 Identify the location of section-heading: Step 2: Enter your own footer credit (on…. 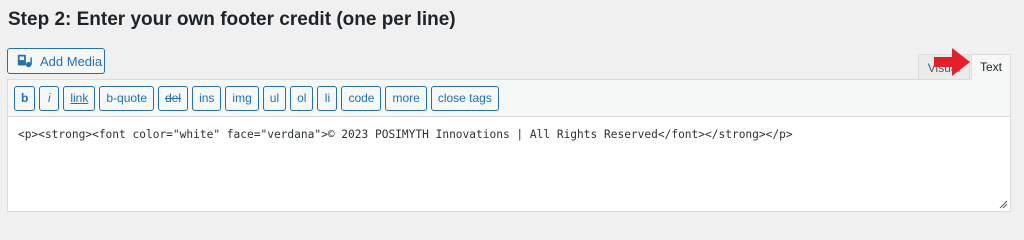
(232, 19).